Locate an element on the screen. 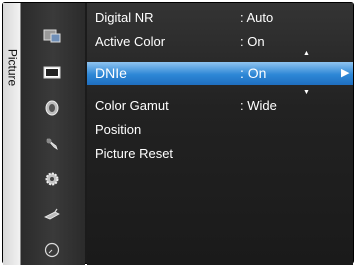  menu-item-value: : Auto is located at coordinates (257, 17).